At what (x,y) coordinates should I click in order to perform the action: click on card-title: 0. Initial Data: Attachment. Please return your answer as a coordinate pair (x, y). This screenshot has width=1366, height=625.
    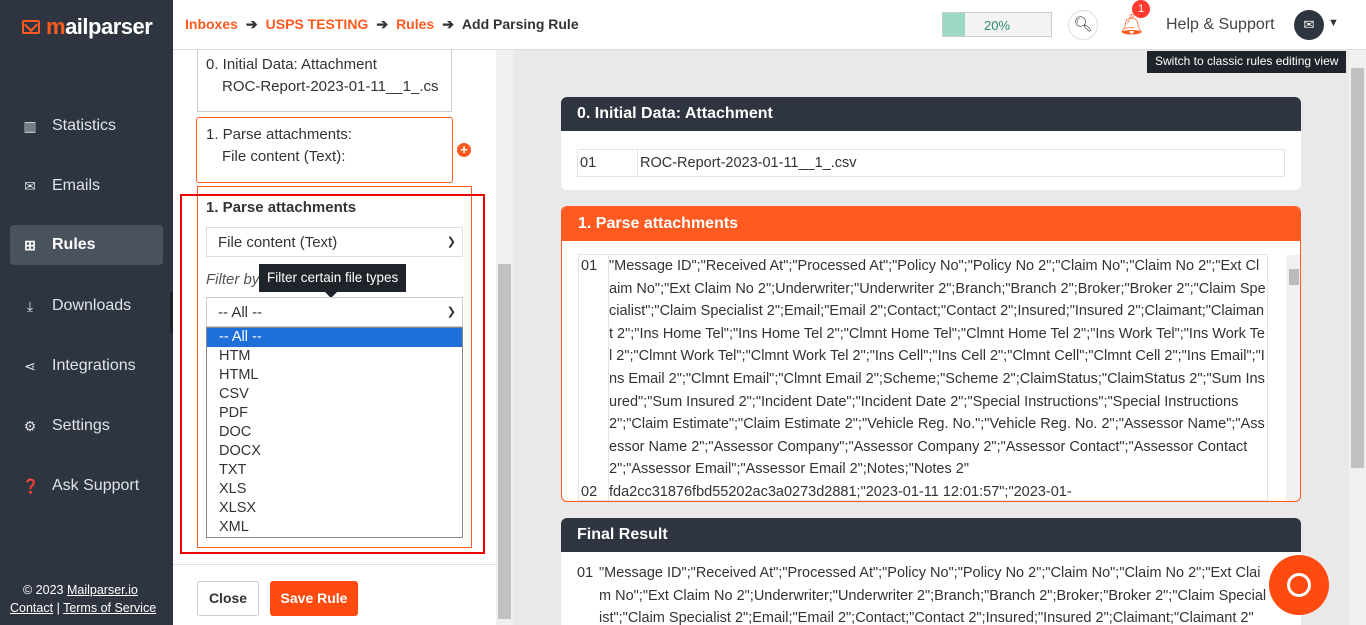
    Looking at the image, I should click on (931, 114).